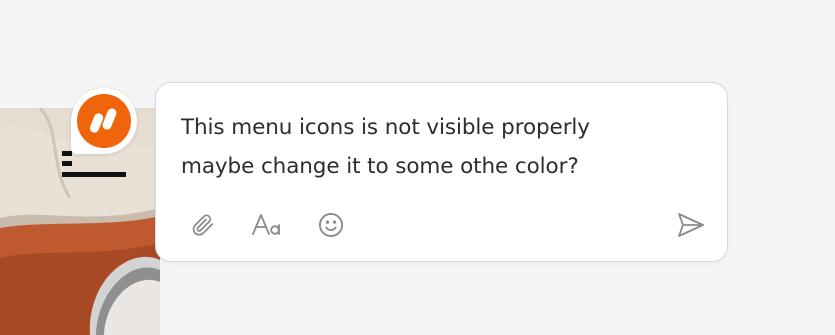  I want to click on emoji-button, so click(331, 225).